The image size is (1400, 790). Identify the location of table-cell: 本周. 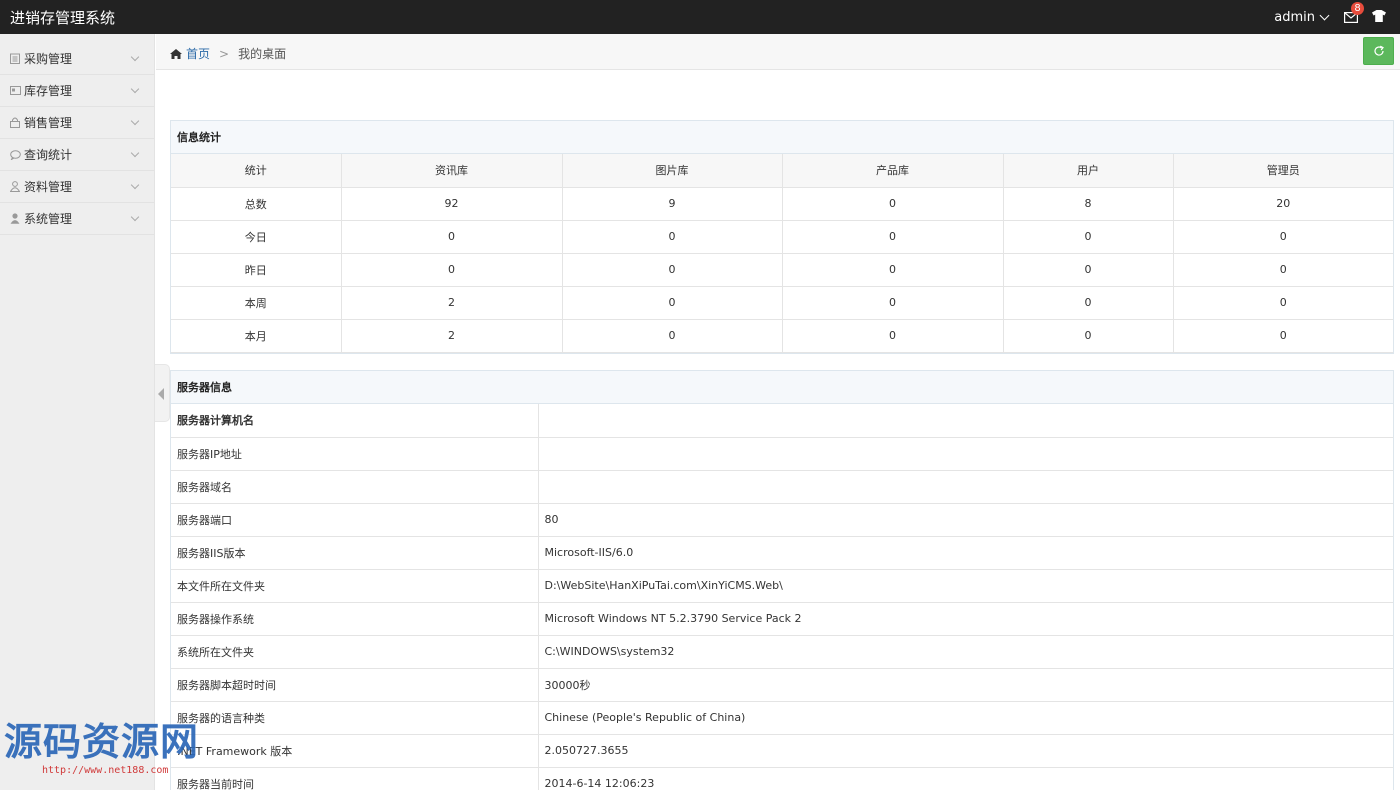
(256, 302).